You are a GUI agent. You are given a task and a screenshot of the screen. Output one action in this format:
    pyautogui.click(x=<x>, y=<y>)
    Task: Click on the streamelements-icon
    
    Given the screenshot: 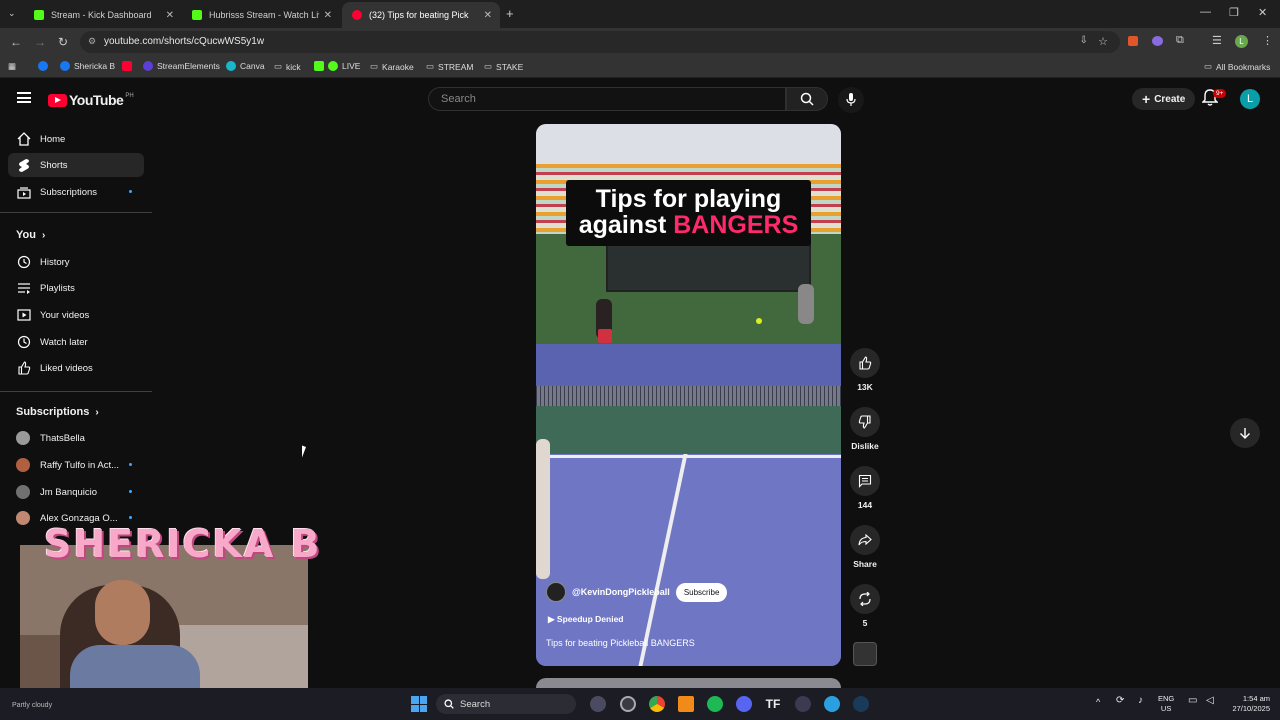 What is the action you would take?
    pyautogui.click(x=148, y=66)
    